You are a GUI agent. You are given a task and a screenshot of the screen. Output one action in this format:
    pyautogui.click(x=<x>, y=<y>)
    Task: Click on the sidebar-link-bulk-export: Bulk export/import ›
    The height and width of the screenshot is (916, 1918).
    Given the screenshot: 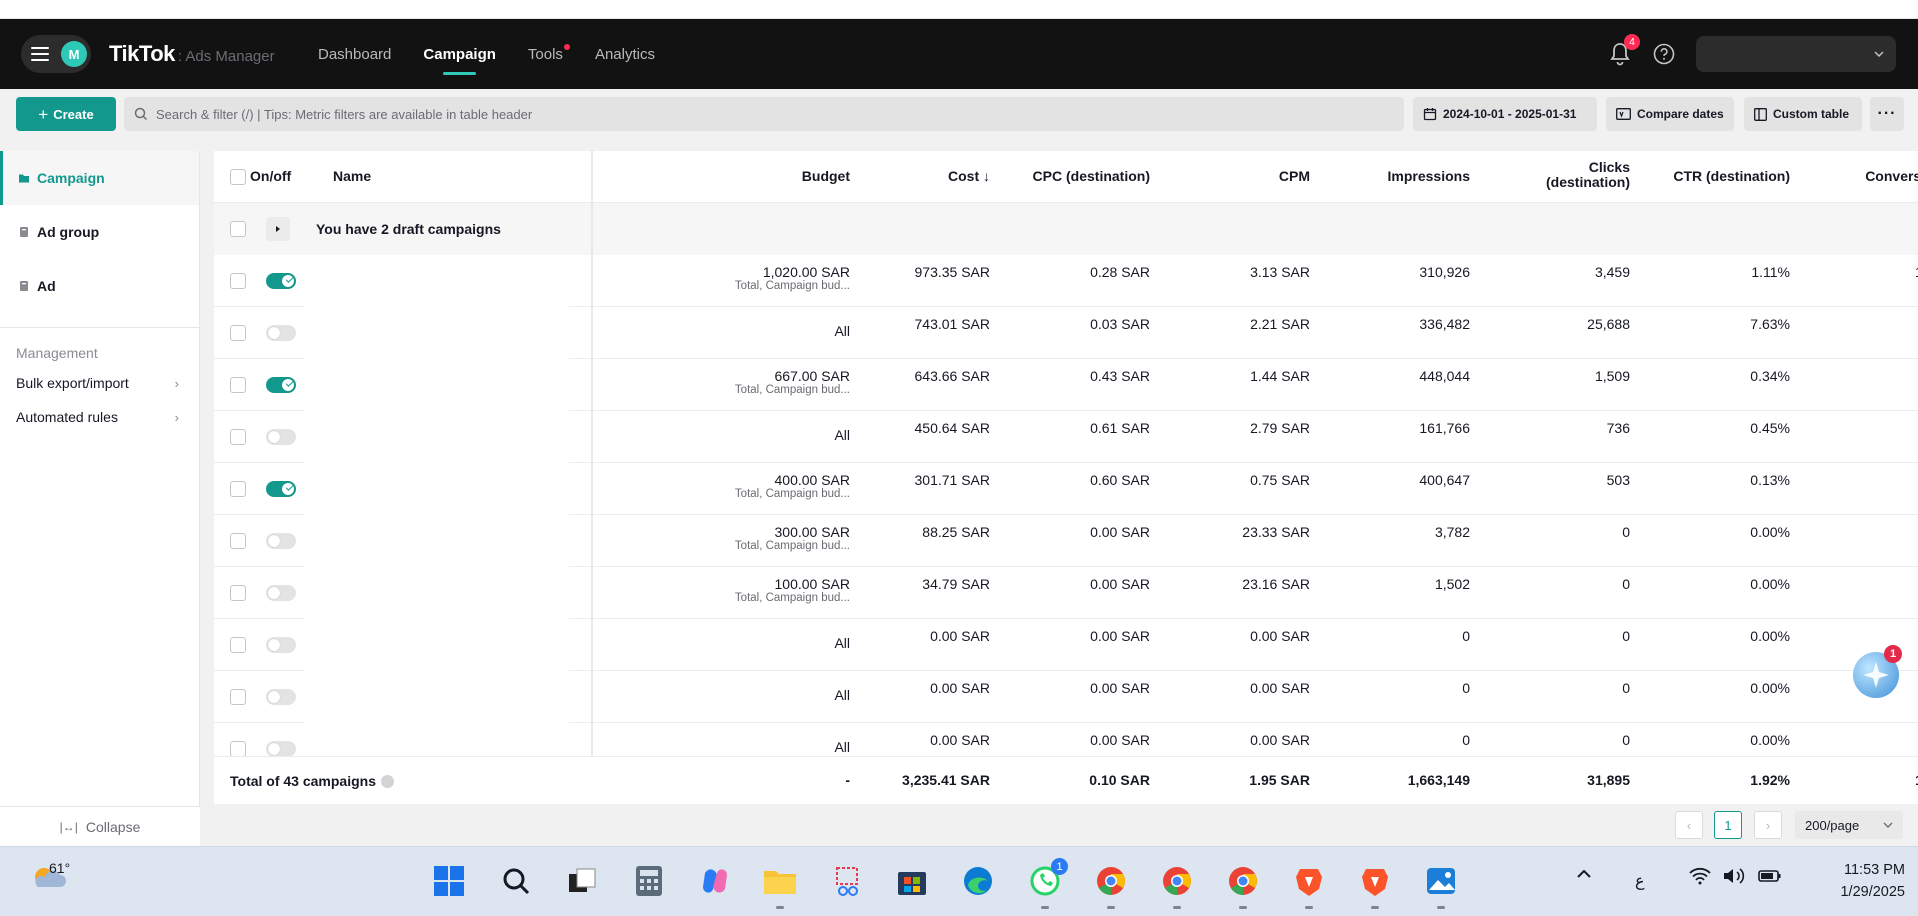 What is the action you would take?
    pyautogui.click(x=99, y=383)
    